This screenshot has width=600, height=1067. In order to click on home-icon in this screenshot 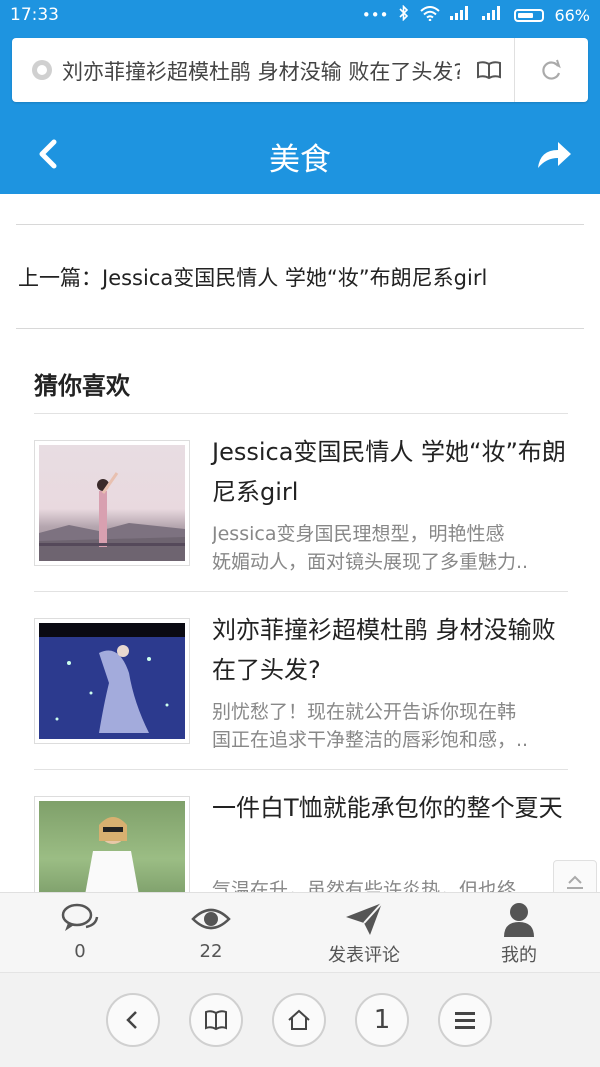, I will do `click(299, 1019)`.